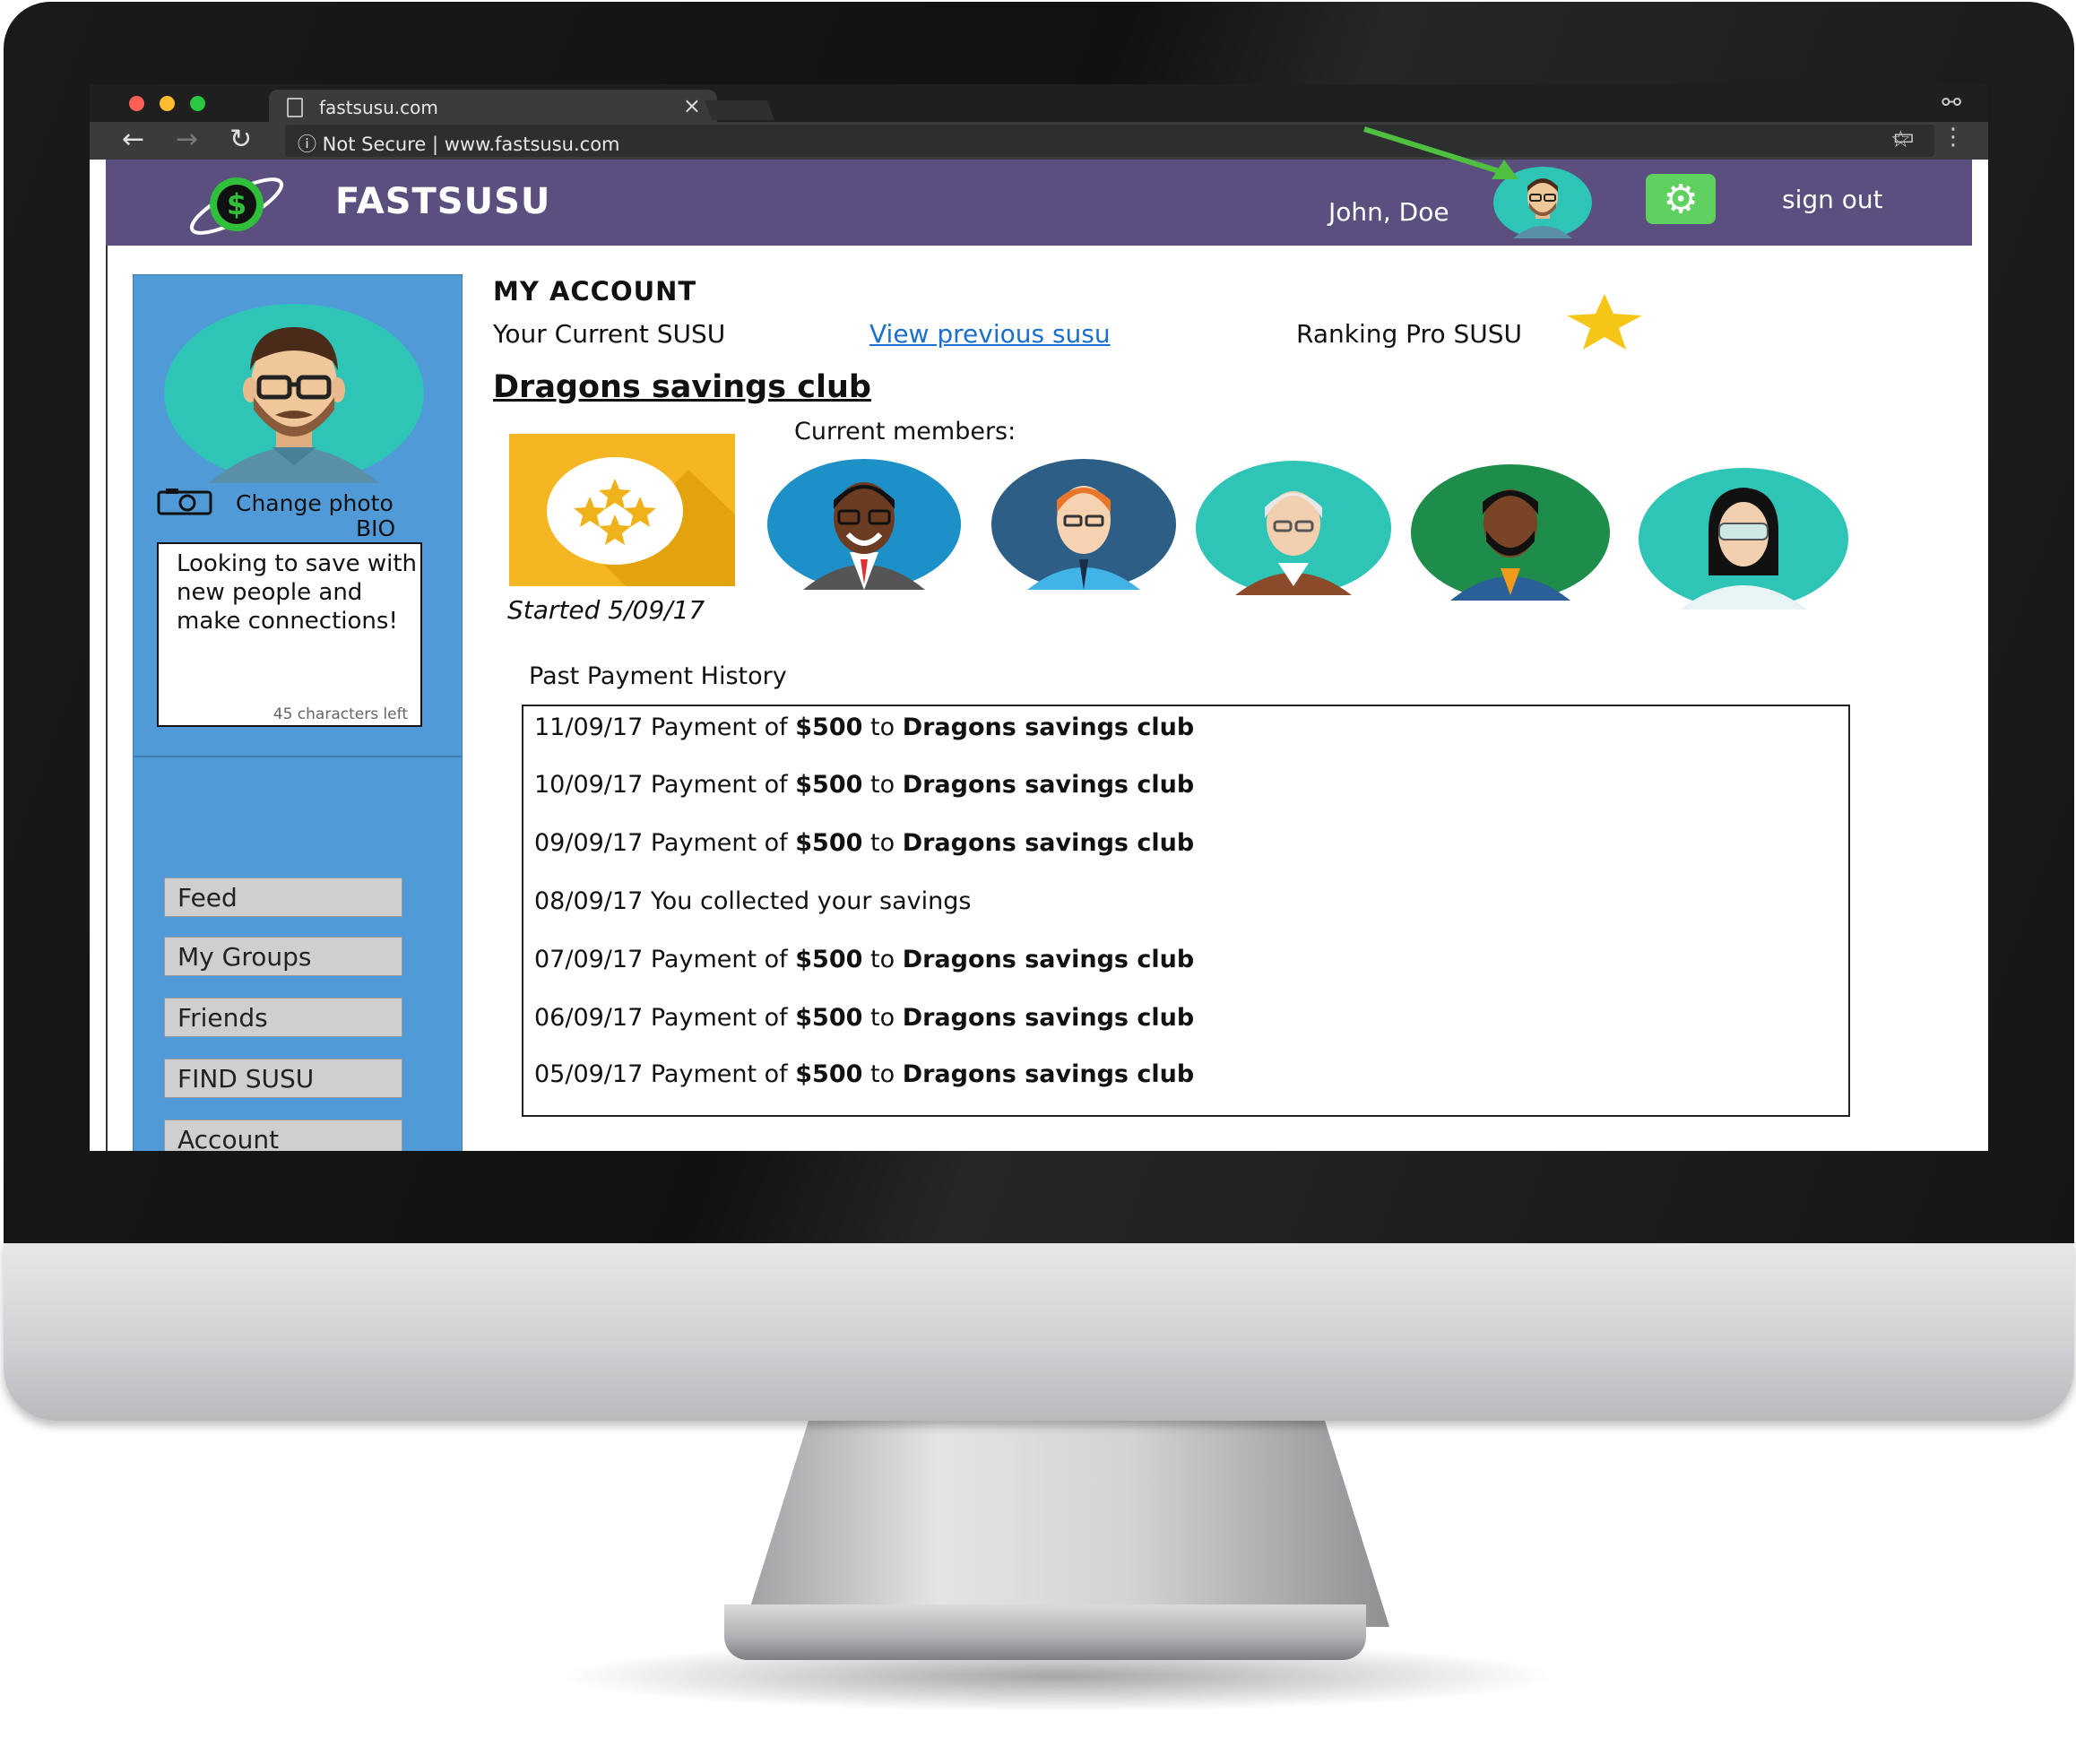 The image size is (2076, 1764). What do you see at coordinates (990, 334) in the screenshot?
I see `view-previous-susu-link: View previous susu` at bounding box center [990, 334].